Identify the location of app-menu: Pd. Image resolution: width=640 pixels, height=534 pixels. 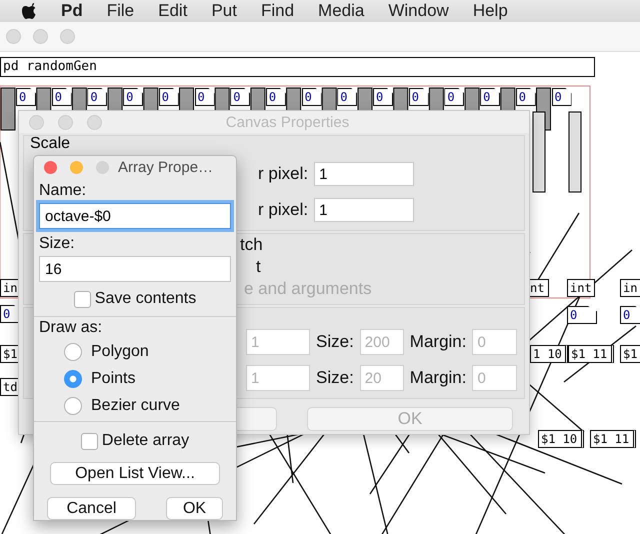
(72, 11).